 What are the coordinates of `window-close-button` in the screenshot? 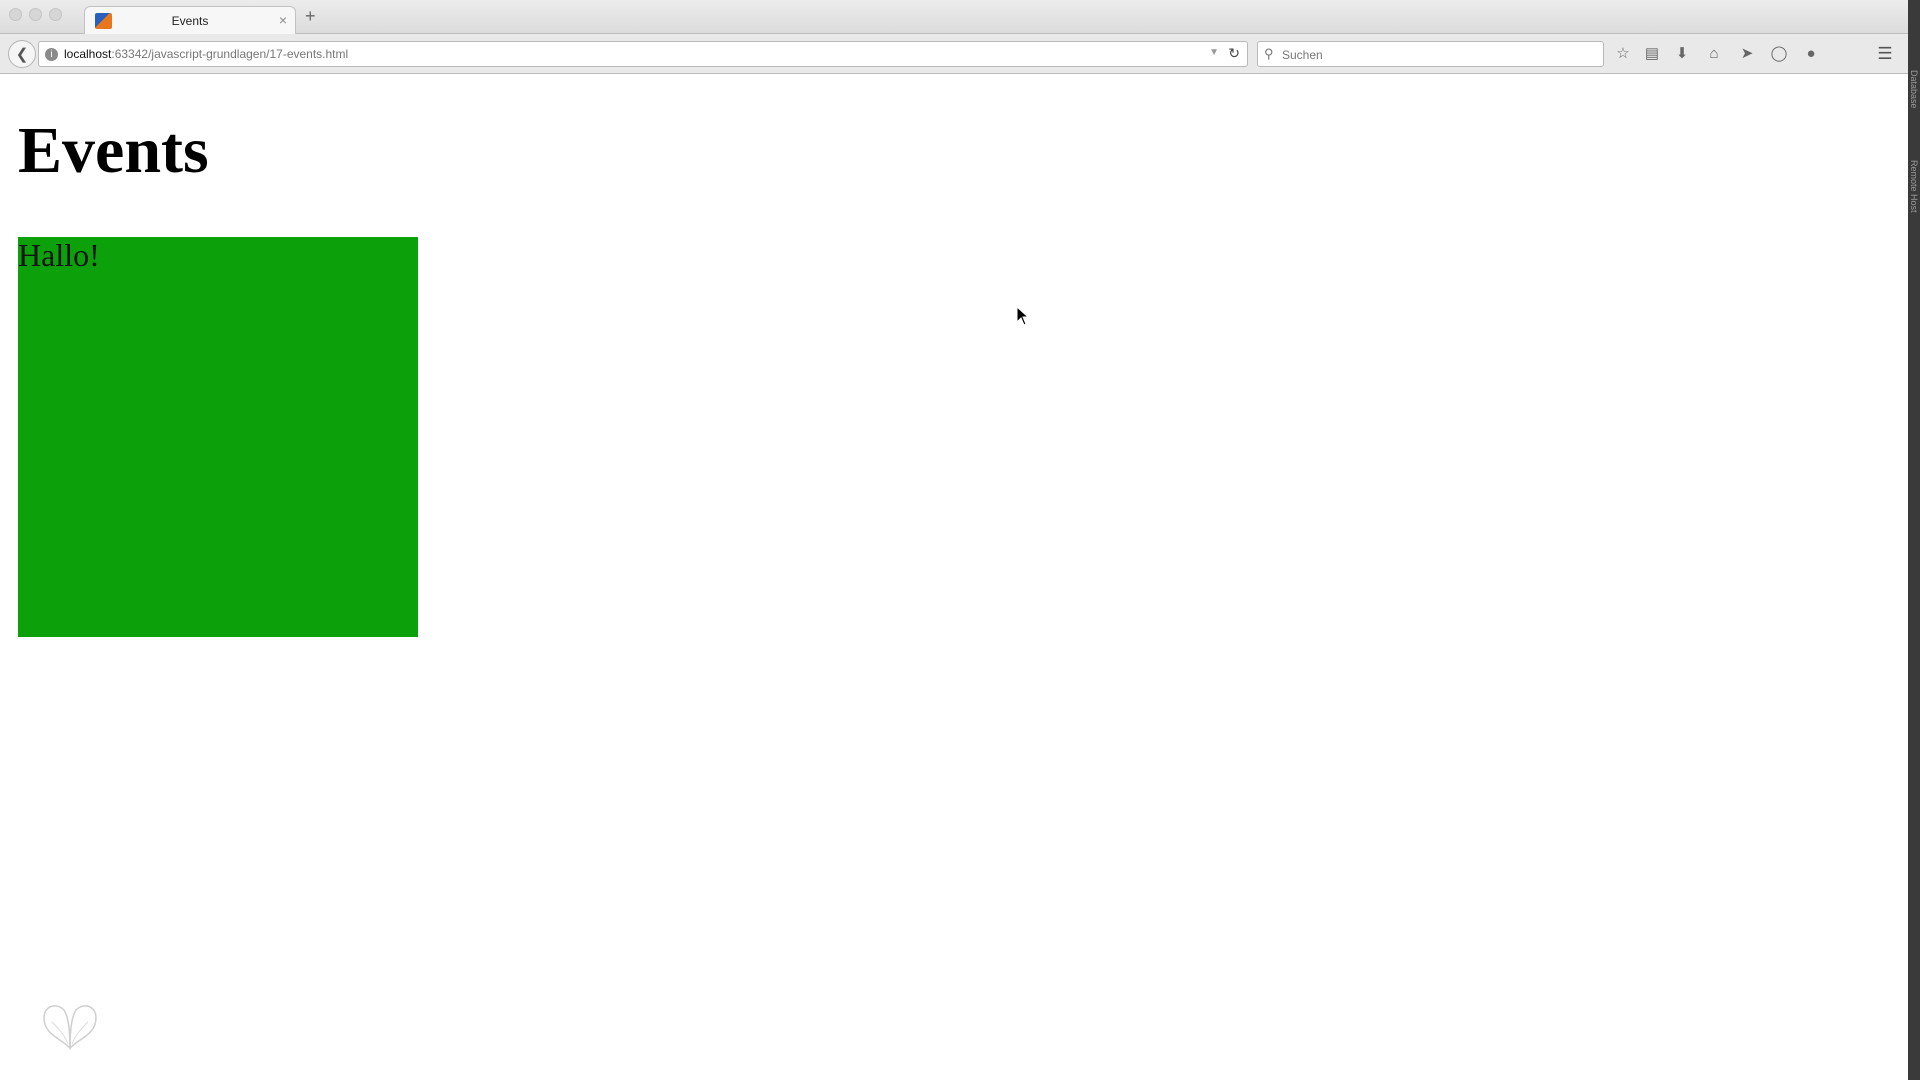 It's located at (15, 14).